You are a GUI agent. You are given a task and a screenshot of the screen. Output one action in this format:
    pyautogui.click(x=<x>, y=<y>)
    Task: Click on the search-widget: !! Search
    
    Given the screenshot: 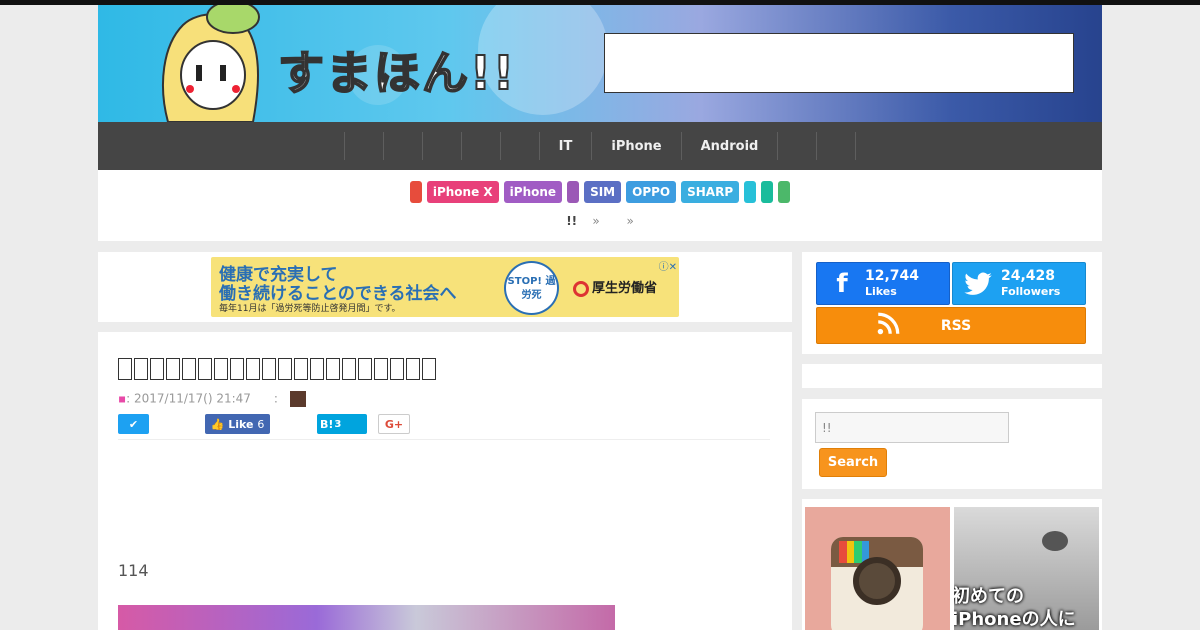 What is the action you would take?
    pyautogui.click(x=952, y=444)
    